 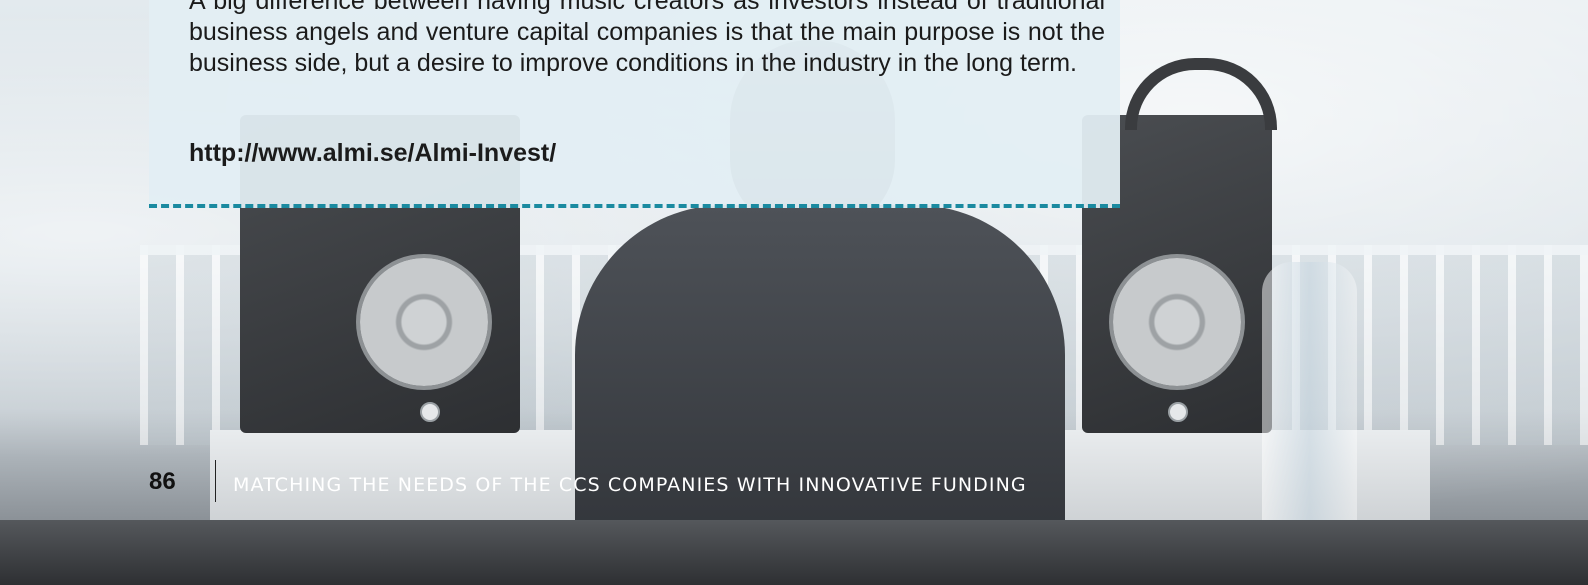 What do you see at coordinates (215, 481) in the screenshot?
I see `footer-divider` at bounding box center [215, 481].